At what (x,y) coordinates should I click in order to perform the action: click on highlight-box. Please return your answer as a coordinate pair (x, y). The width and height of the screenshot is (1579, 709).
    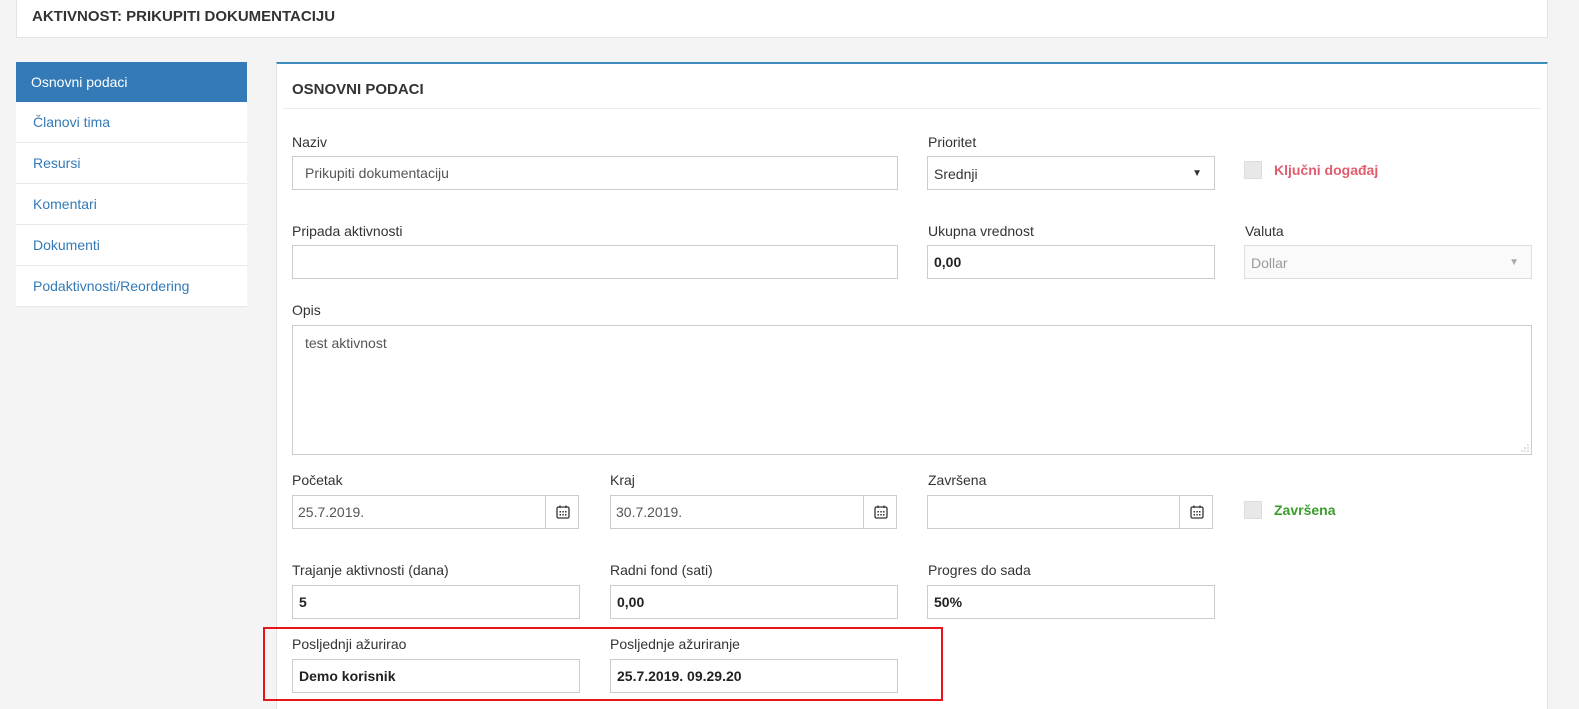
    Looking at the image, I should click on (603, 664).